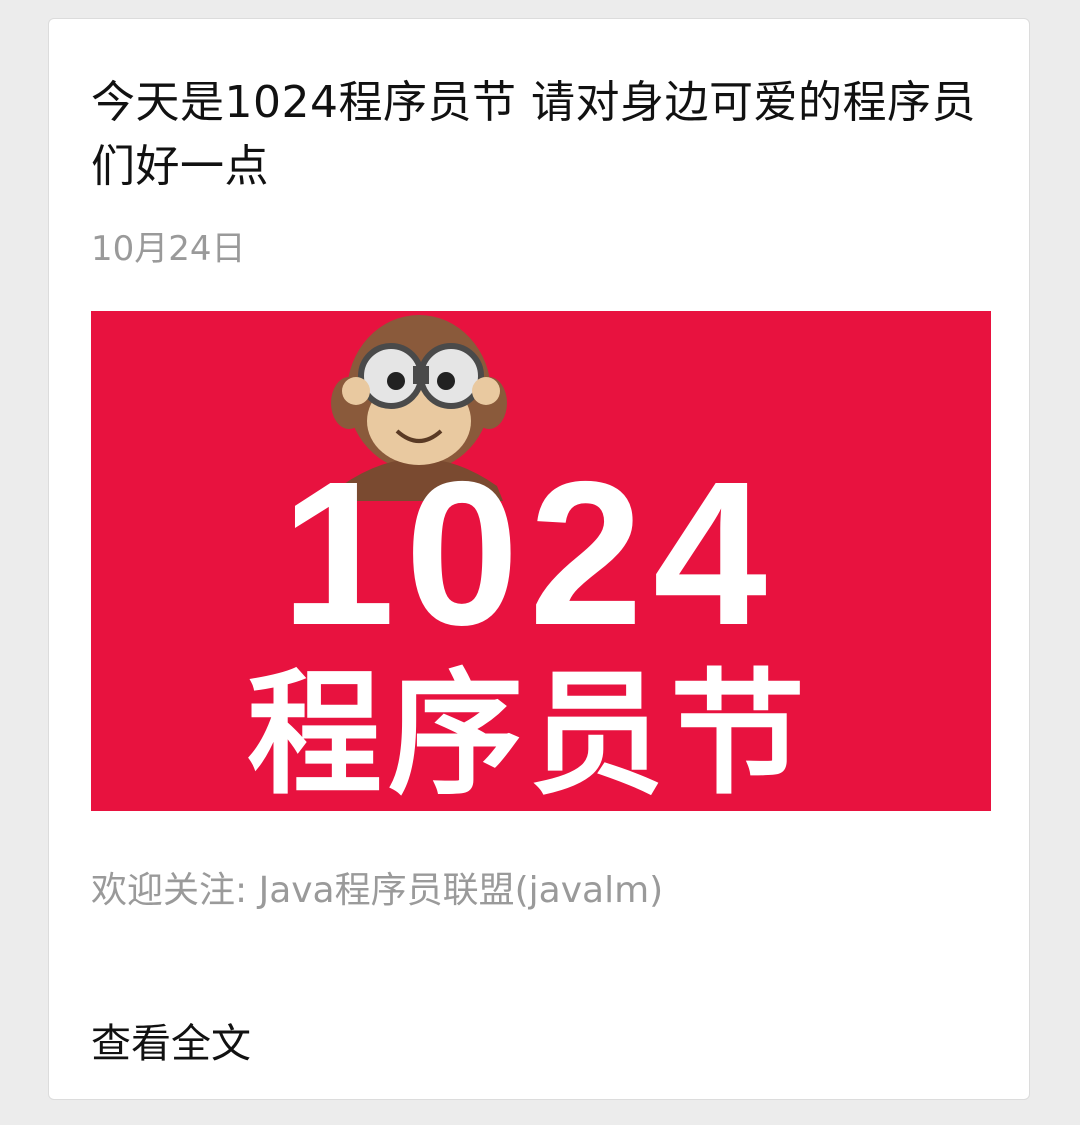 Image resolution: width=1080 pixels, height=1125 pixels. What do you see at coordinates (529, 553) in the screenshot?
I see `banner-number: 1024` at bounding box center [529, 553].